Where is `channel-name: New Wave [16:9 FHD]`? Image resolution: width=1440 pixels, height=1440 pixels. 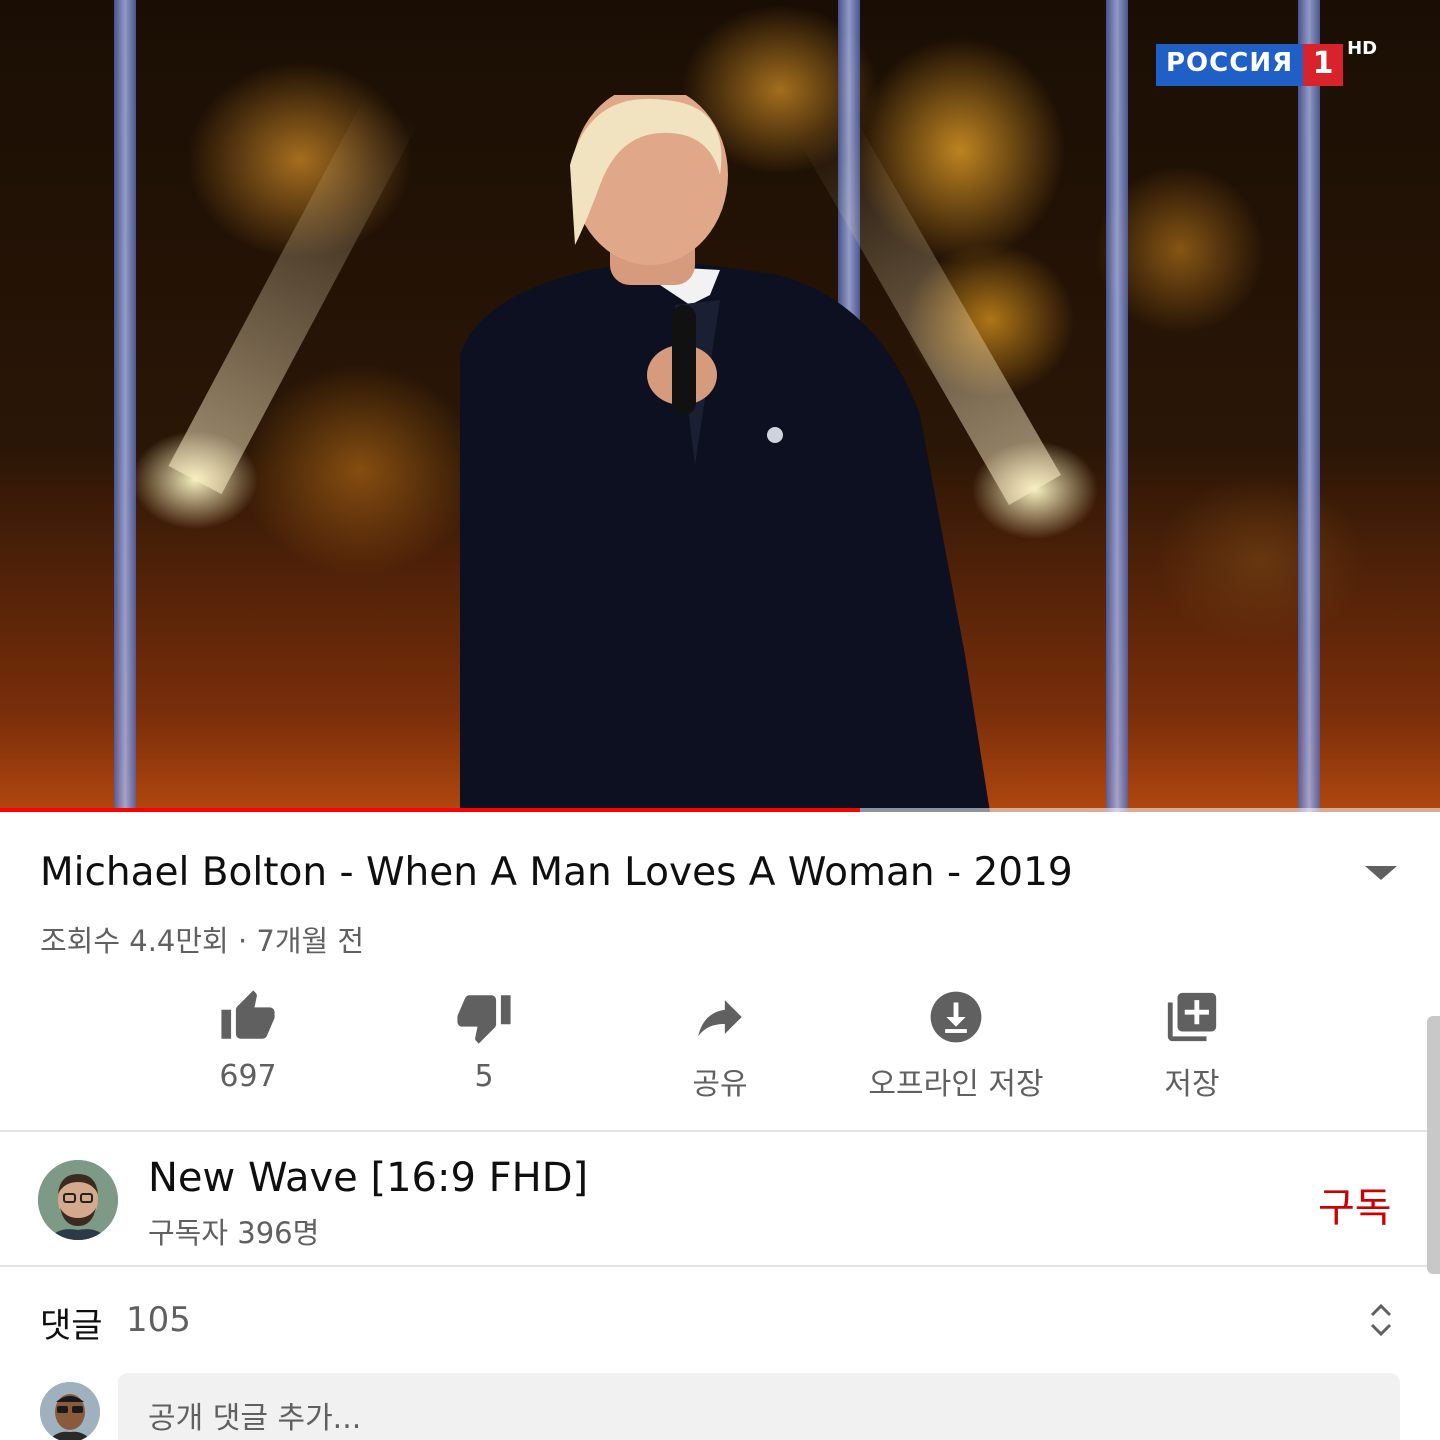
channel-name: New Wave [16:9 FHD] is located at coordinates (368, 1178).